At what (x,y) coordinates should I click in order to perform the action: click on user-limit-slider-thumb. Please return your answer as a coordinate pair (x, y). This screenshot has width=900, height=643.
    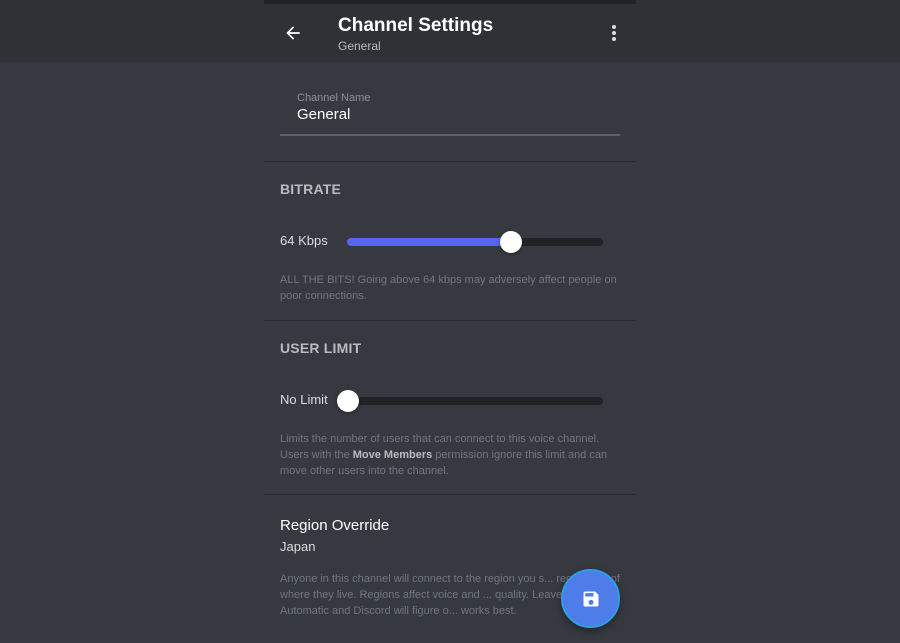
    Looking at the image, I should click on (348, 401).